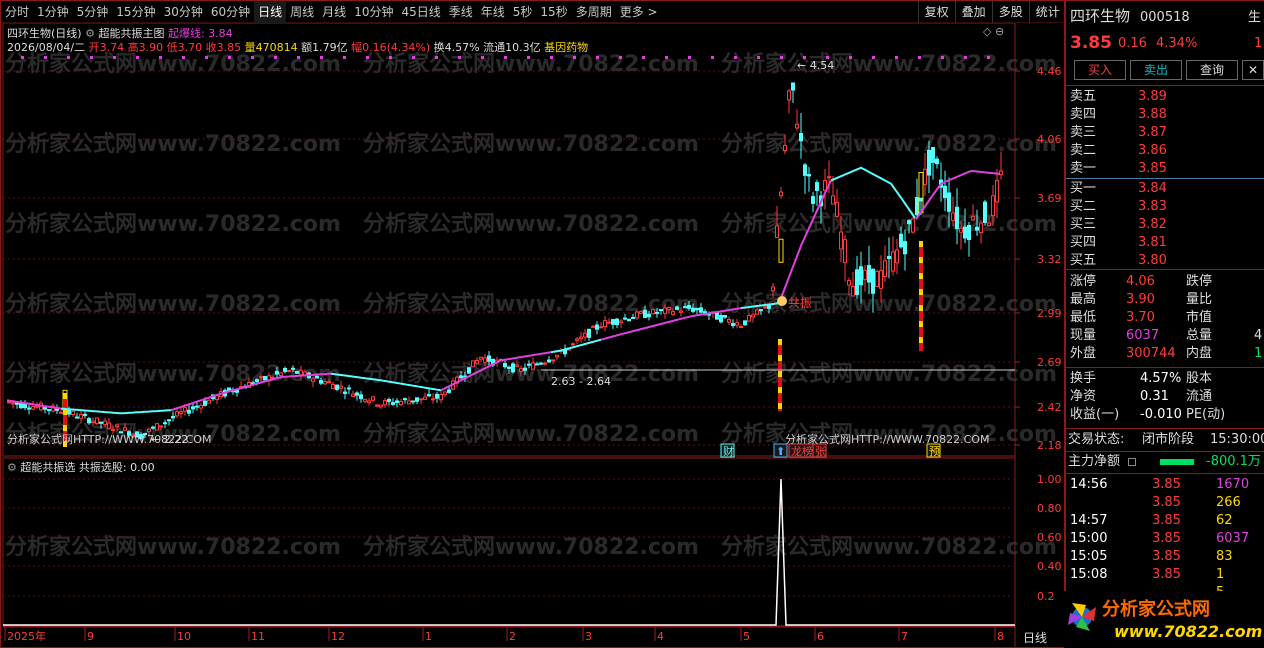 Image resolution: width=1264 pixels, height=648 pixels. Describe the element at coordinates (53, 12) in the screenshot. I see `period-tab-1: 1分钟` at that location.